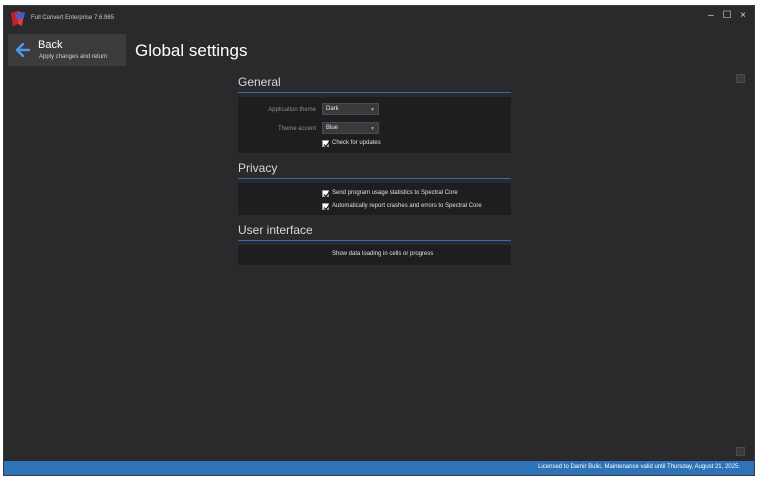 Image resolution: width=759 pixels, height=481 pixels. I want to click on section-title-general: General, so click(259, 82).